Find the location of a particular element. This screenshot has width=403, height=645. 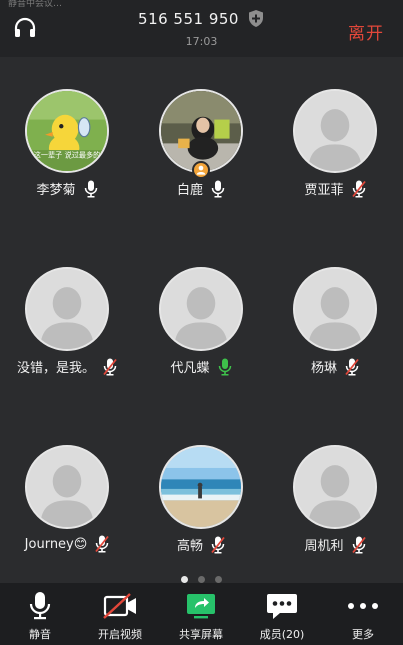

participant-avatar is located at coordinates (201, 487).